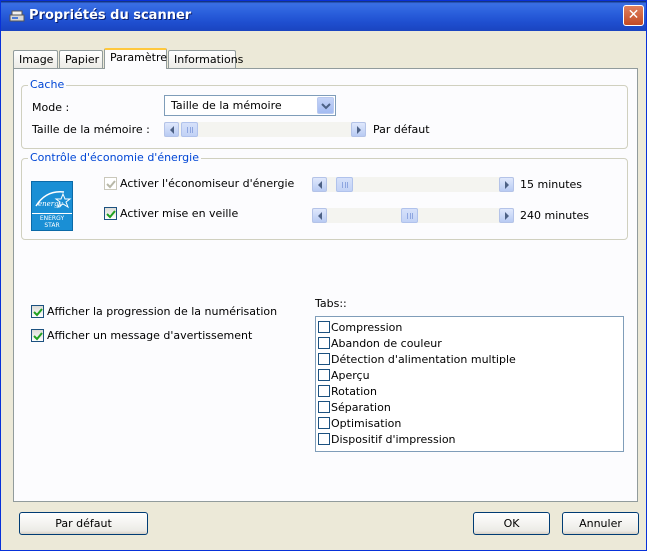 The image size is (647, 551). Describe the element at coordinates (393, 439) in the screenshot. I see `list-item-label: Dispositif d'impression` at that location.